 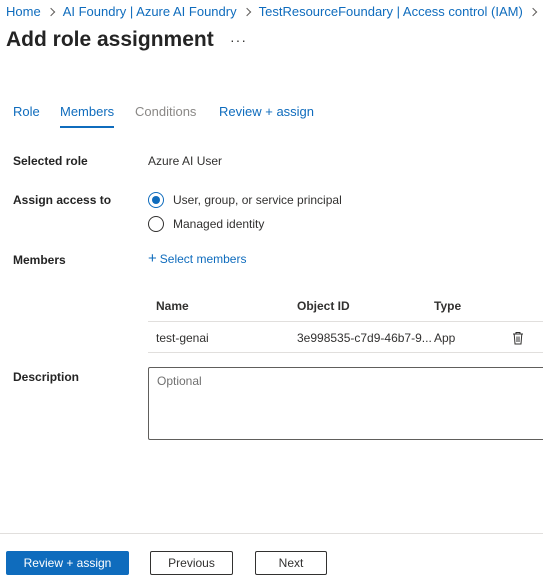 I want to click on column-header-type: Type, so click(x=447, y=306).